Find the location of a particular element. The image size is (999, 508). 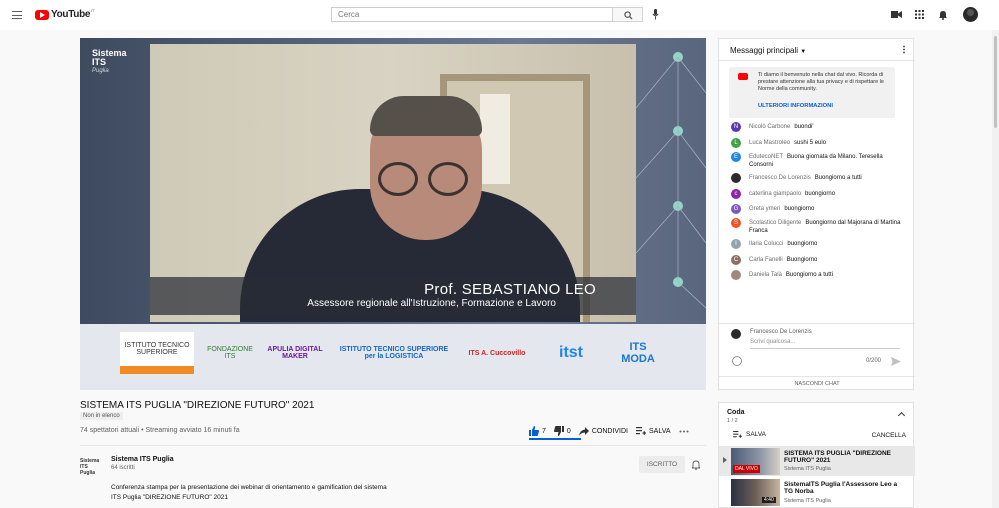

chat-message-body: caterlina giampaolo buongiorno is located at coordinates (792, 194).